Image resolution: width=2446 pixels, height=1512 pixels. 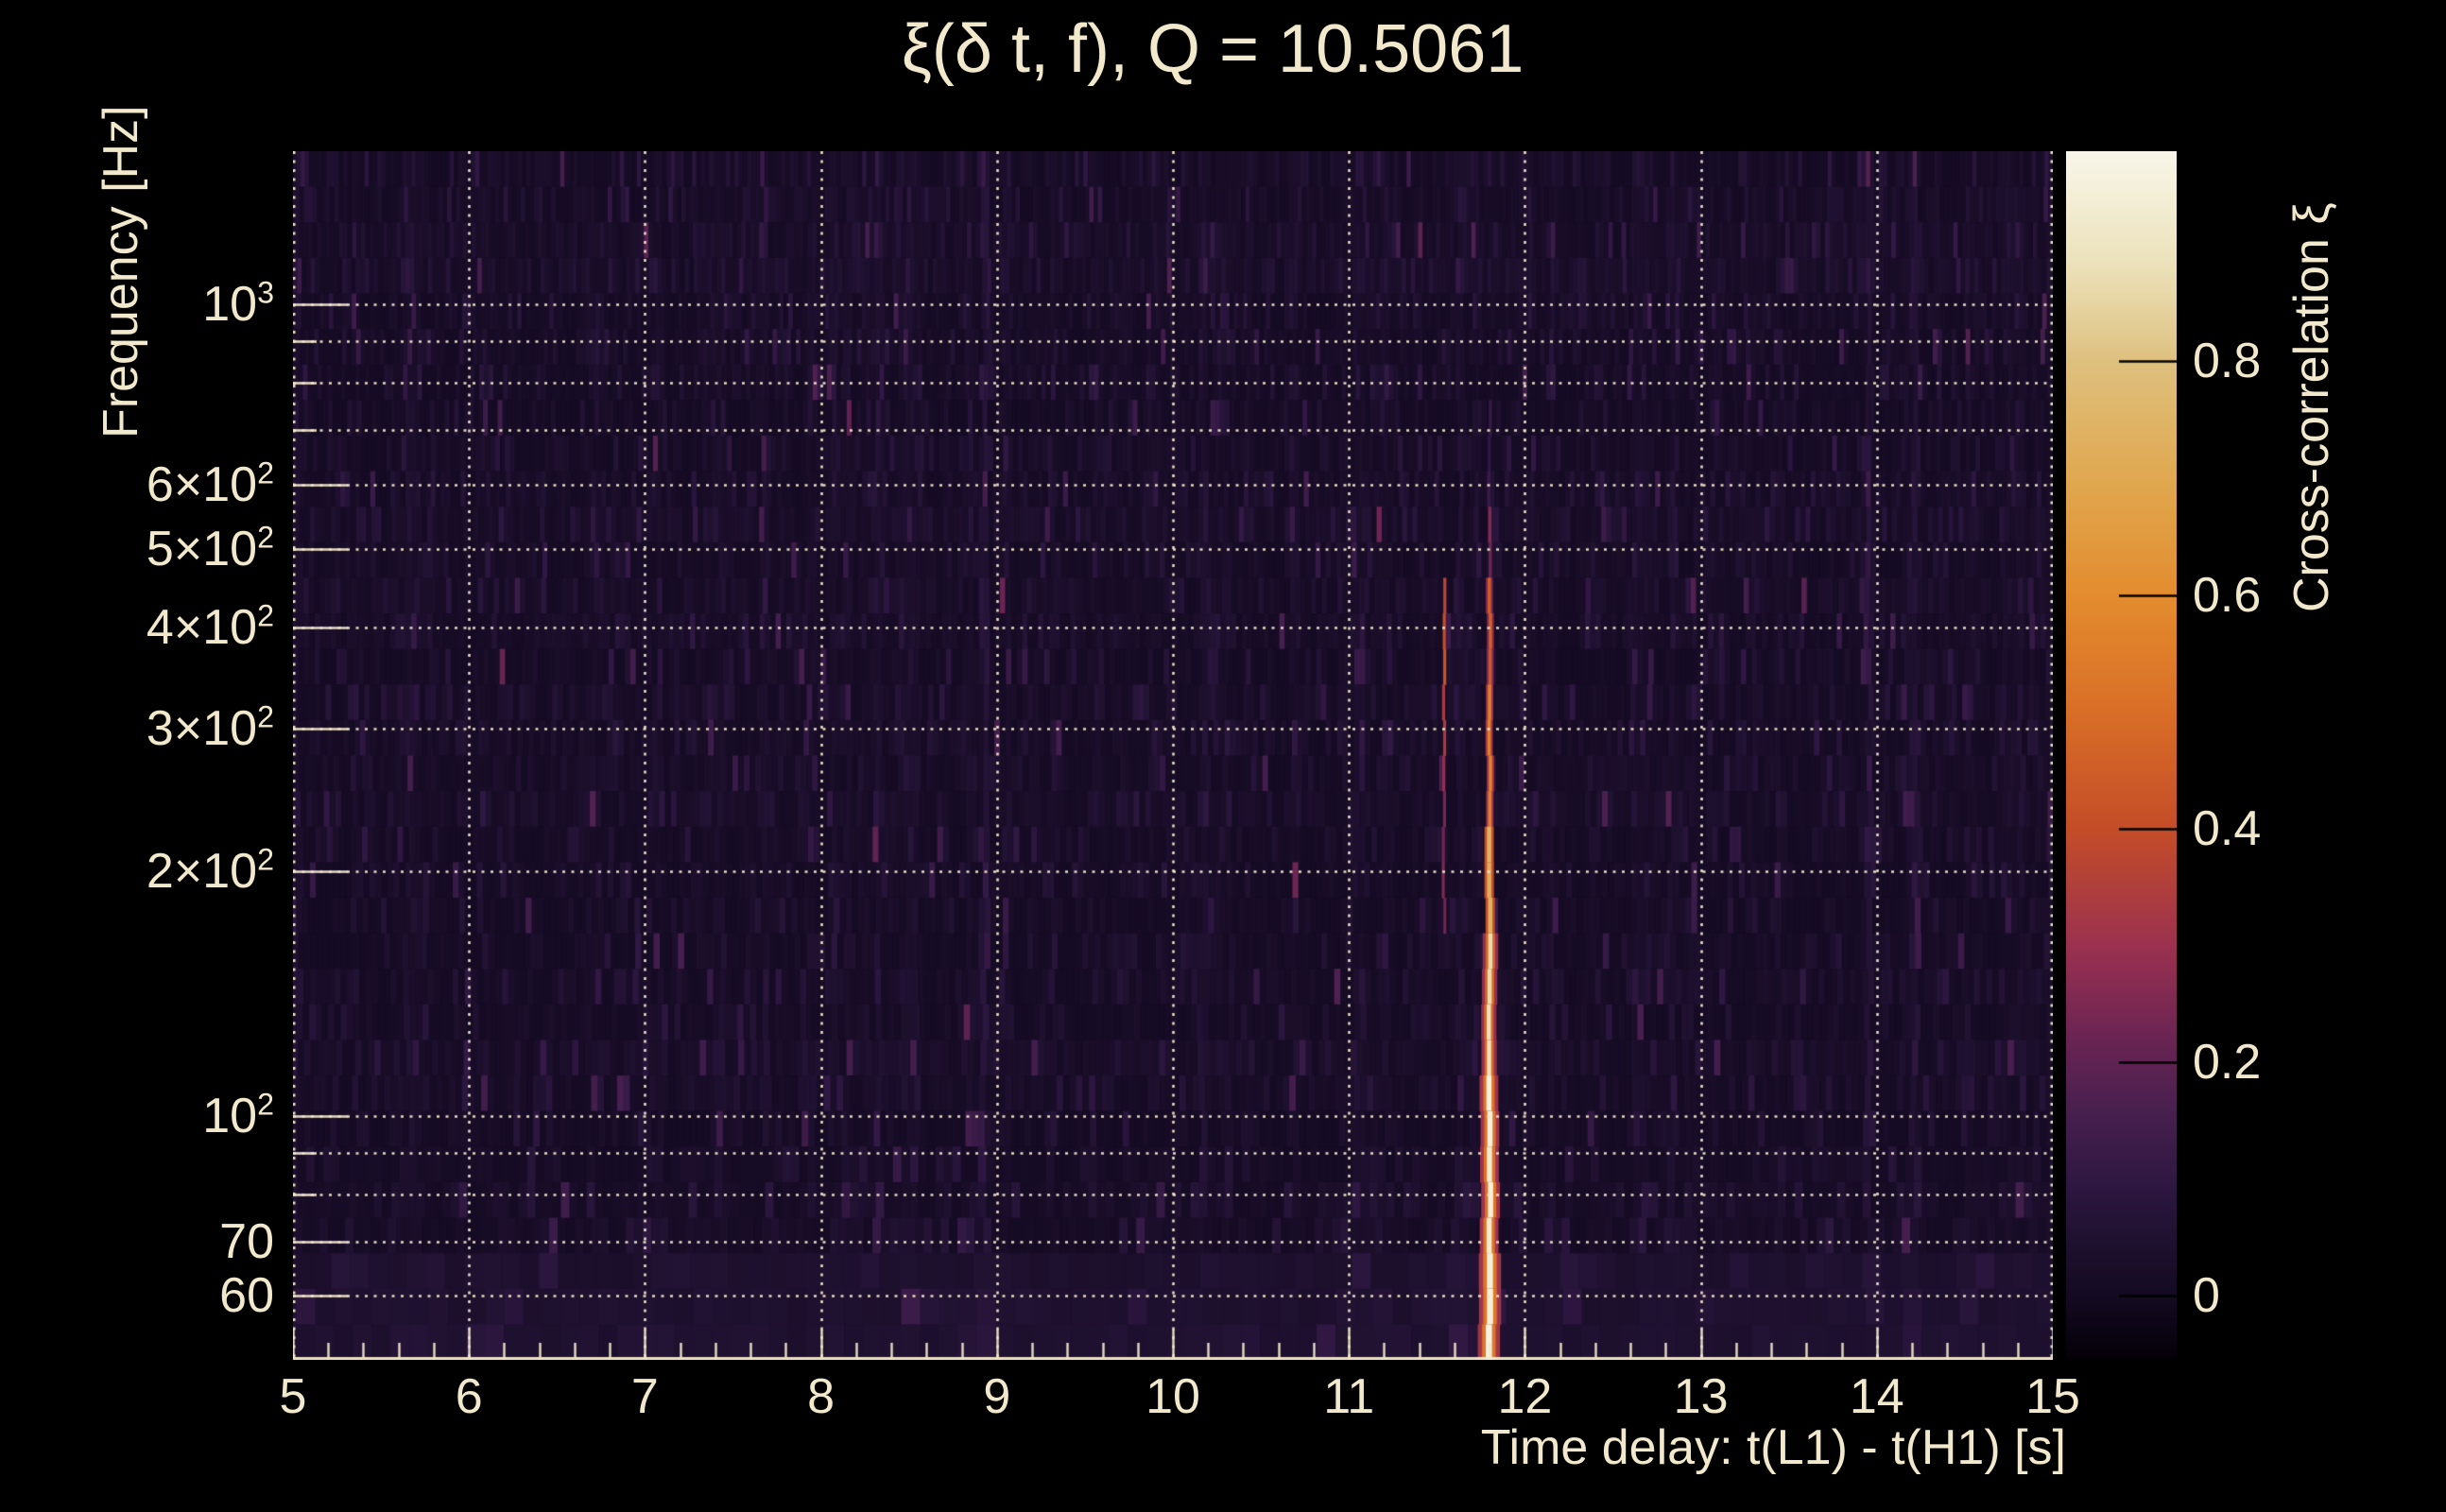 What do you see at coordinates (821, 1396) in the screenshot?
I see `x-tick-label: 8` at bounding box center [821, 1396].